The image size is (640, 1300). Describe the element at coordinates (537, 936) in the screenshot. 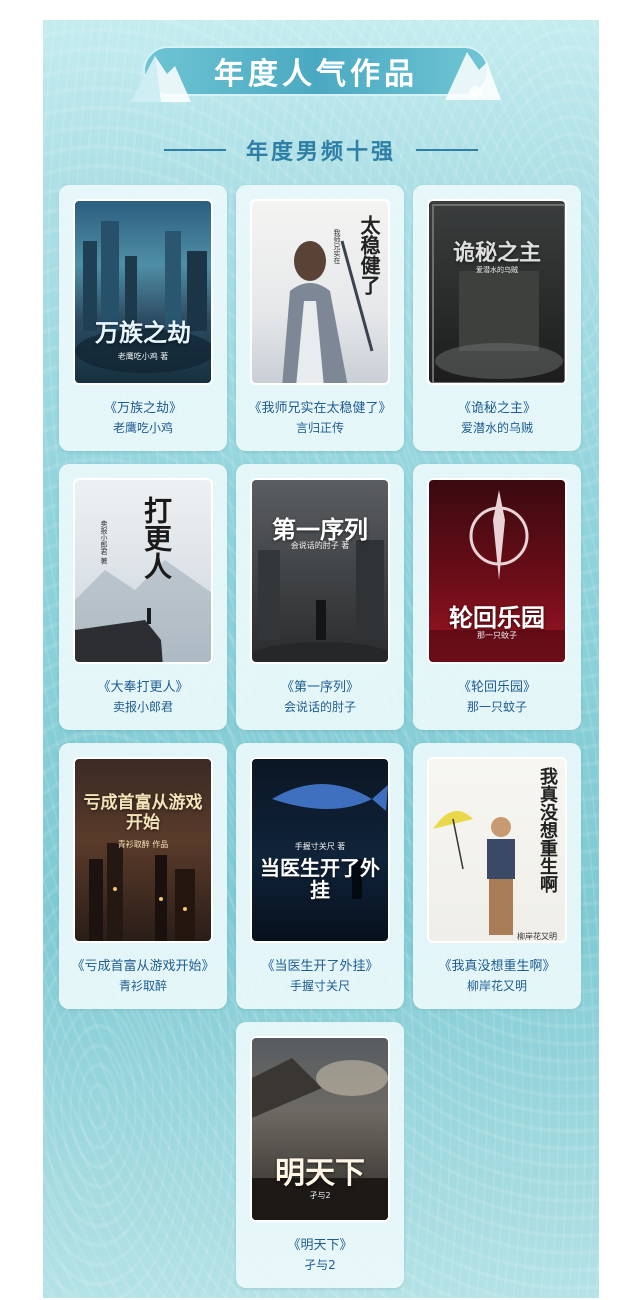

I see `cover-author: 柳岸花又明` at that location.